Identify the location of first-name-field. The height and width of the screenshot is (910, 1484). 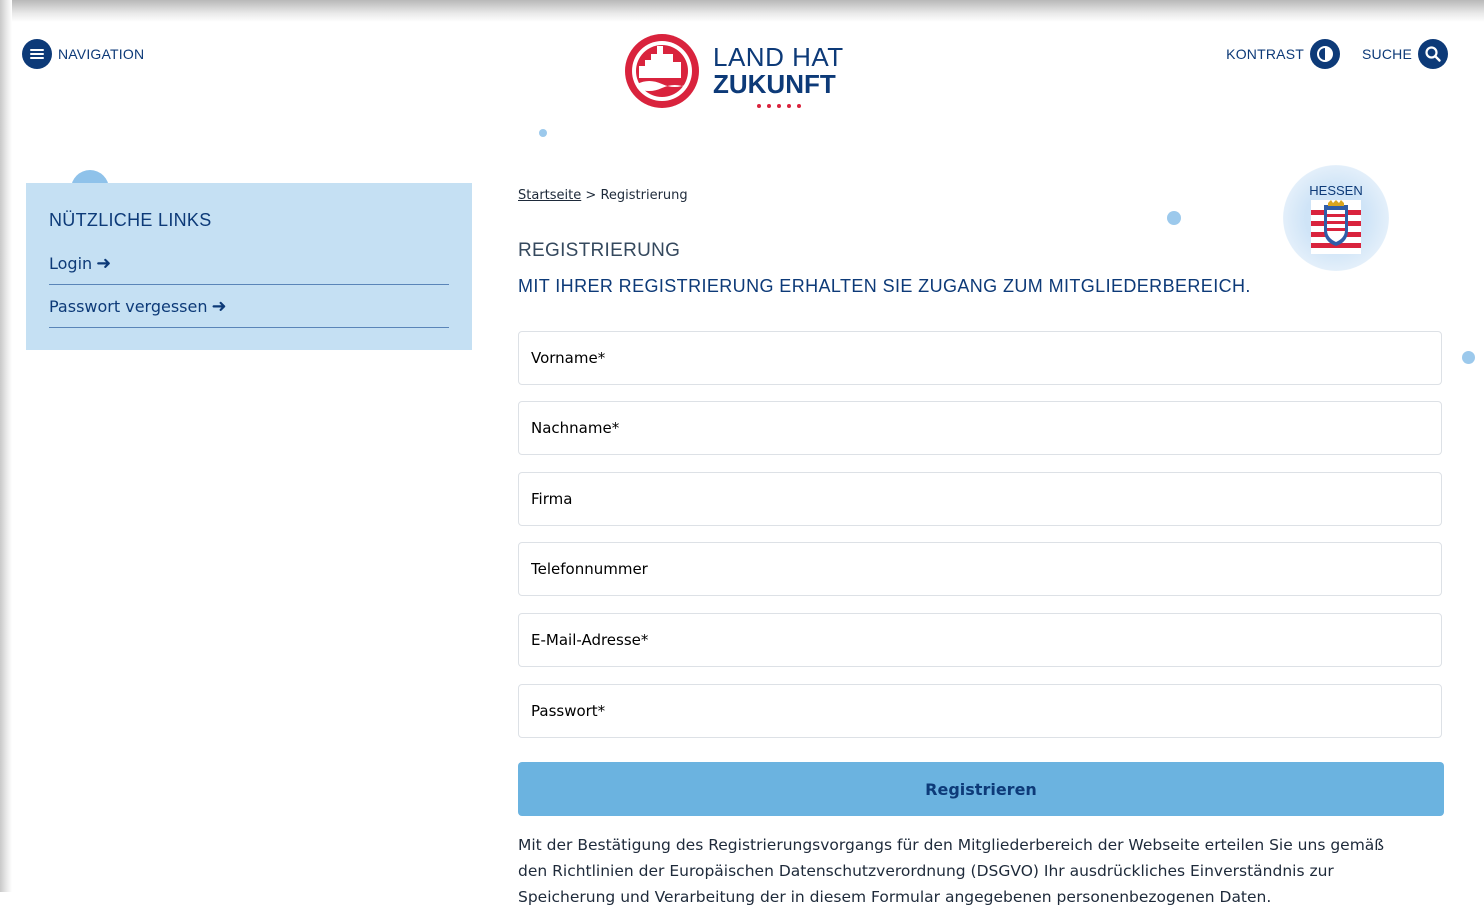
(980, 358).